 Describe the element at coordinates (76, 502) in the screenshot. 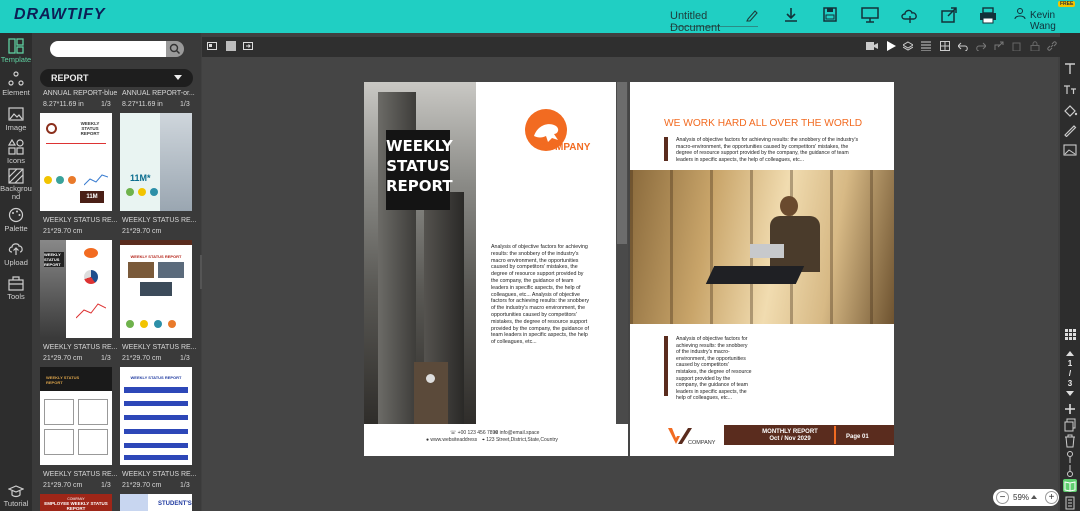

I see `template-thumbnail: COMPANY EMPLOYEE WEEKLY STATUS REPORT` at that location.